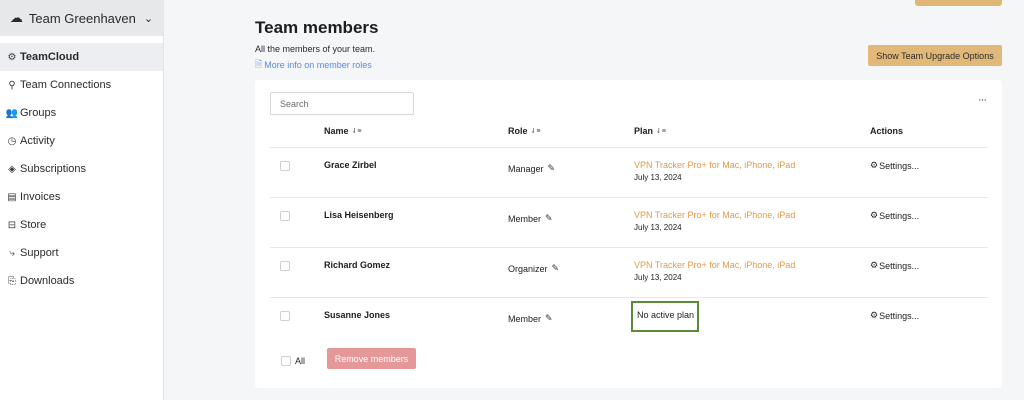 The width and height of the screenshot is (1024, 400). Describe the element at coordinates (359, 215) in the screenshot. I see `member-name: Lisa Heisenberg` at that location.